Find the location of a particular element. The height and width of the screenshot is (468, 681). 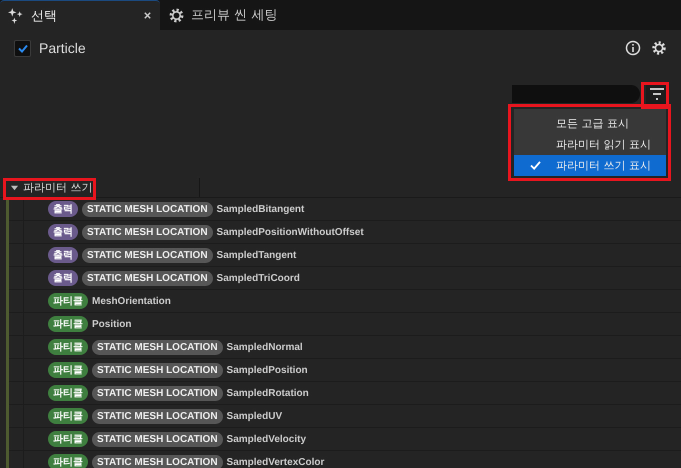

info-icon is located at coordinates (633, 48).